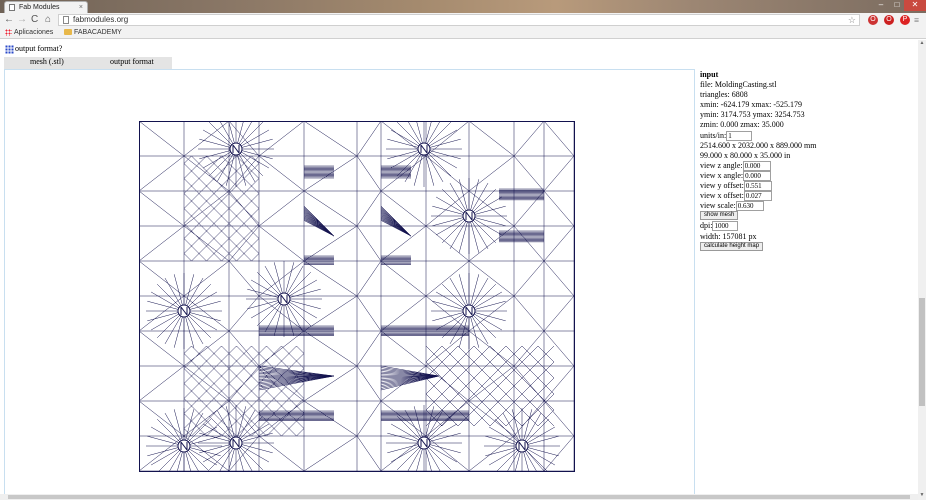 The height and width of the screenshot is (500, 926). Describe the element at coordinates (22, 20) in the screenshot. I see `forward-arrow-icon: →` at that location.